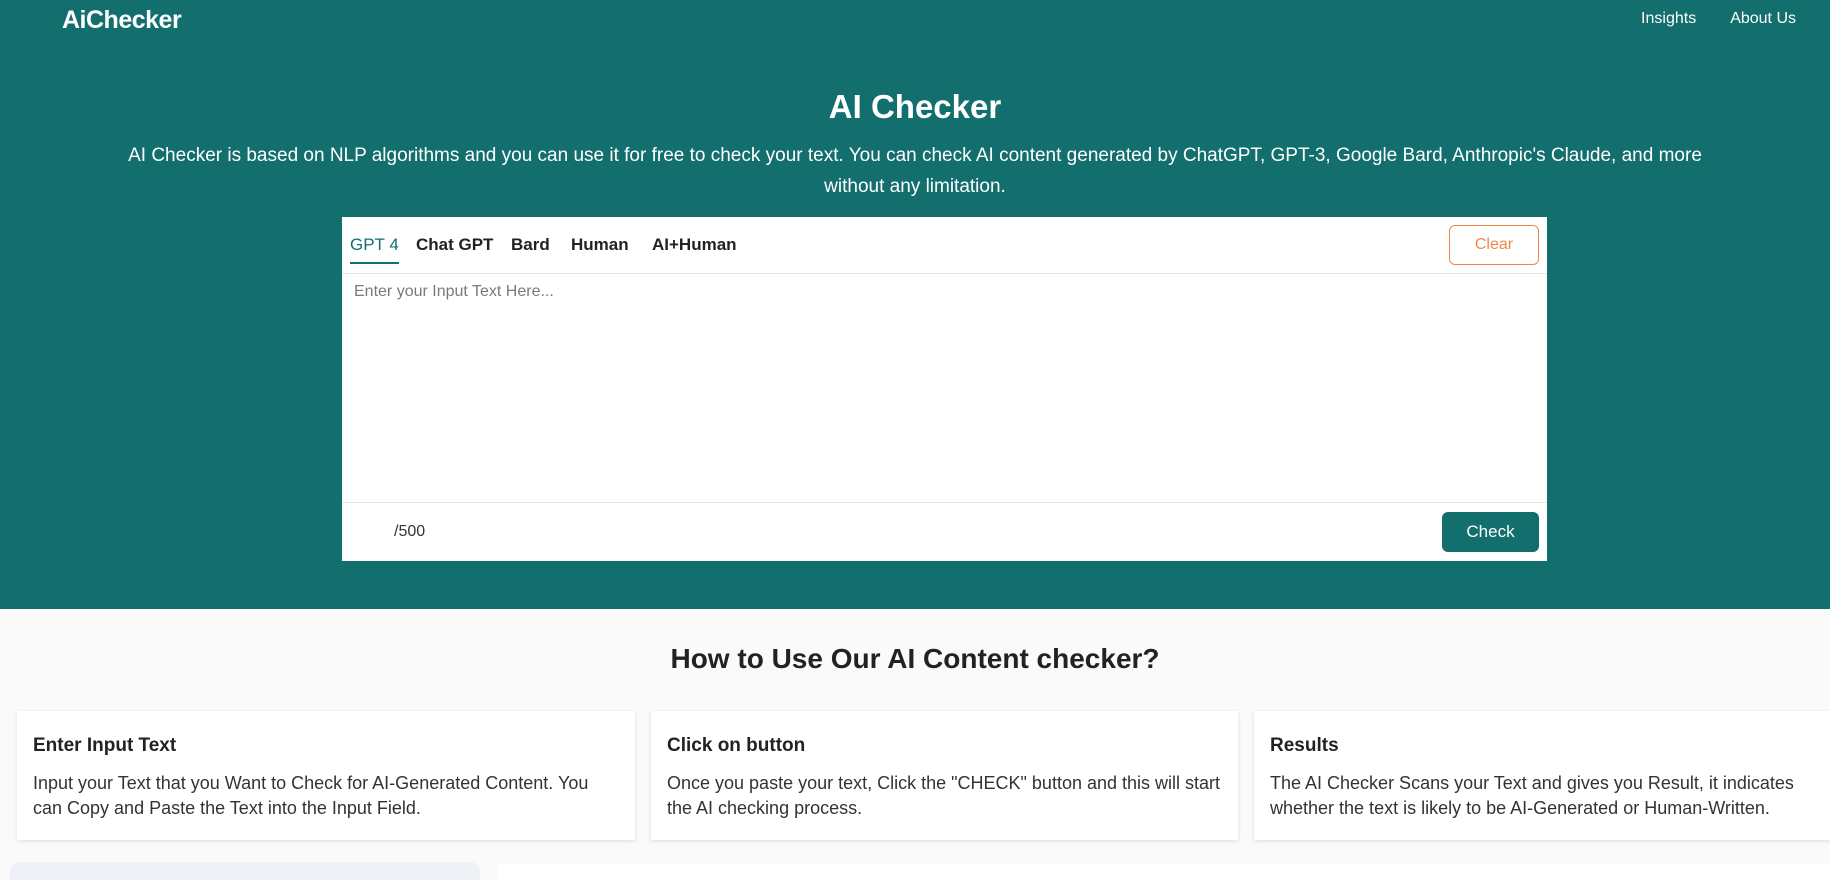 This screenshot has height=880, width=1830. Describe the element at coordinates (105, 745) in the screenshot. I see `step-title: Enter Input Text` at that location.